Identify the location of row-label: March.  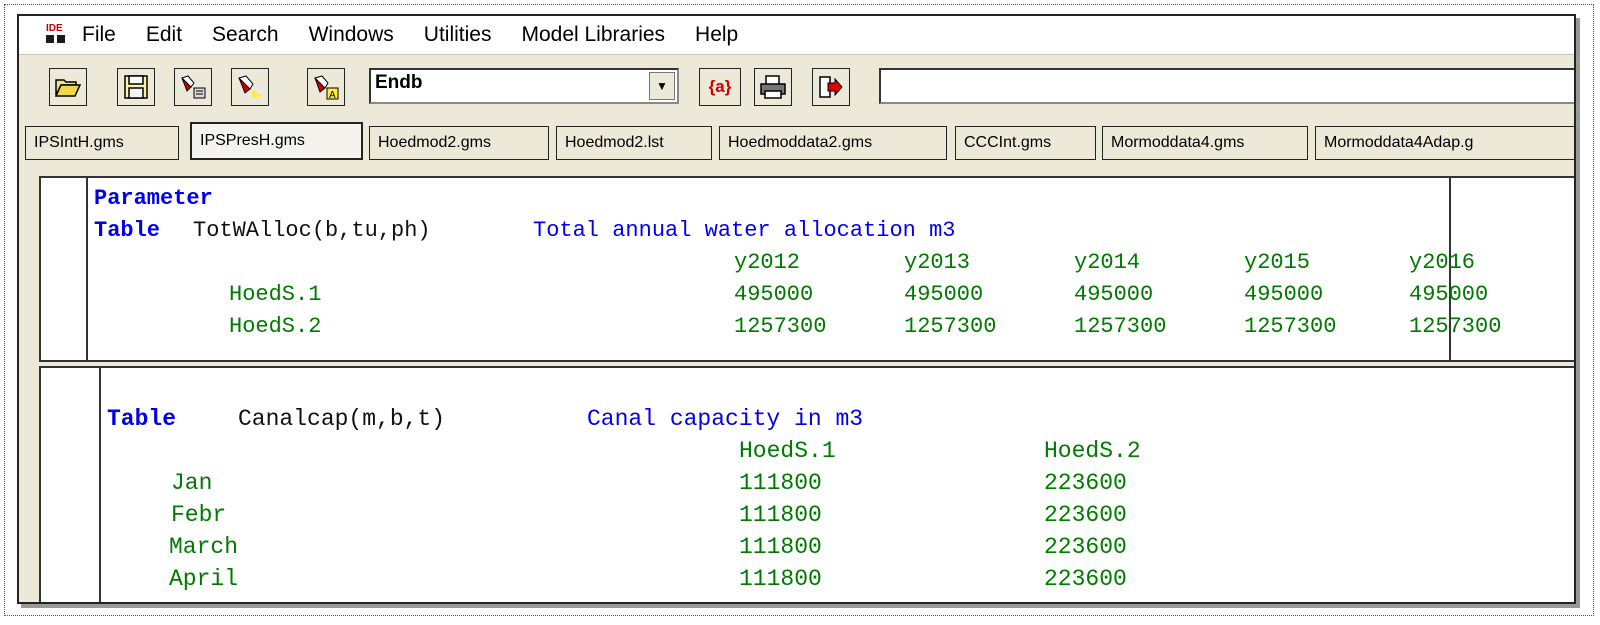
(204, 547).